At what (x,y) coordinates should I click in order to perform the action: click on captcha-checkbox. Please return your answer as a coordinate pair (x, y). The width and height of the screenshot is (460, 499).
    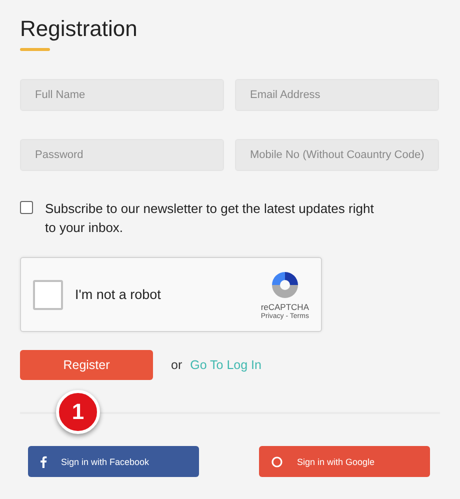
    Looking at the image, I should click on (48, 295).